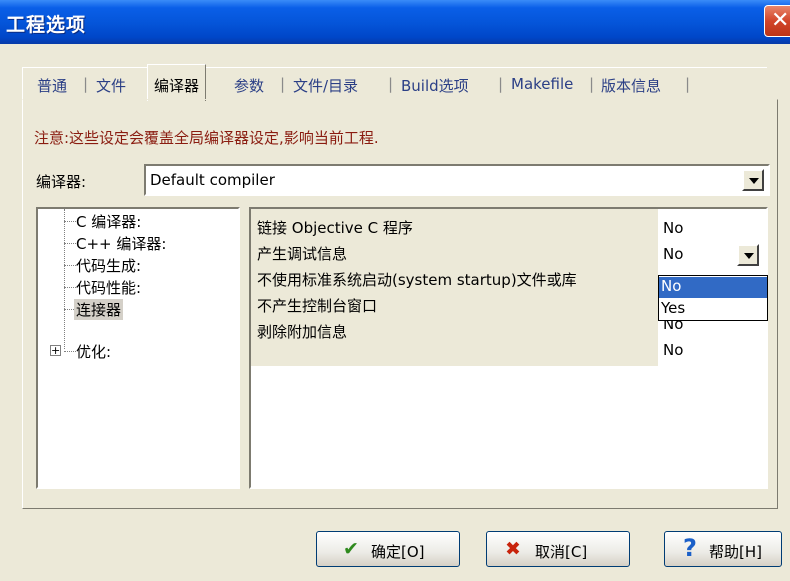 This screenshot has height=581, width=790. I want to click on question-icon: ?, so click(690, 548).